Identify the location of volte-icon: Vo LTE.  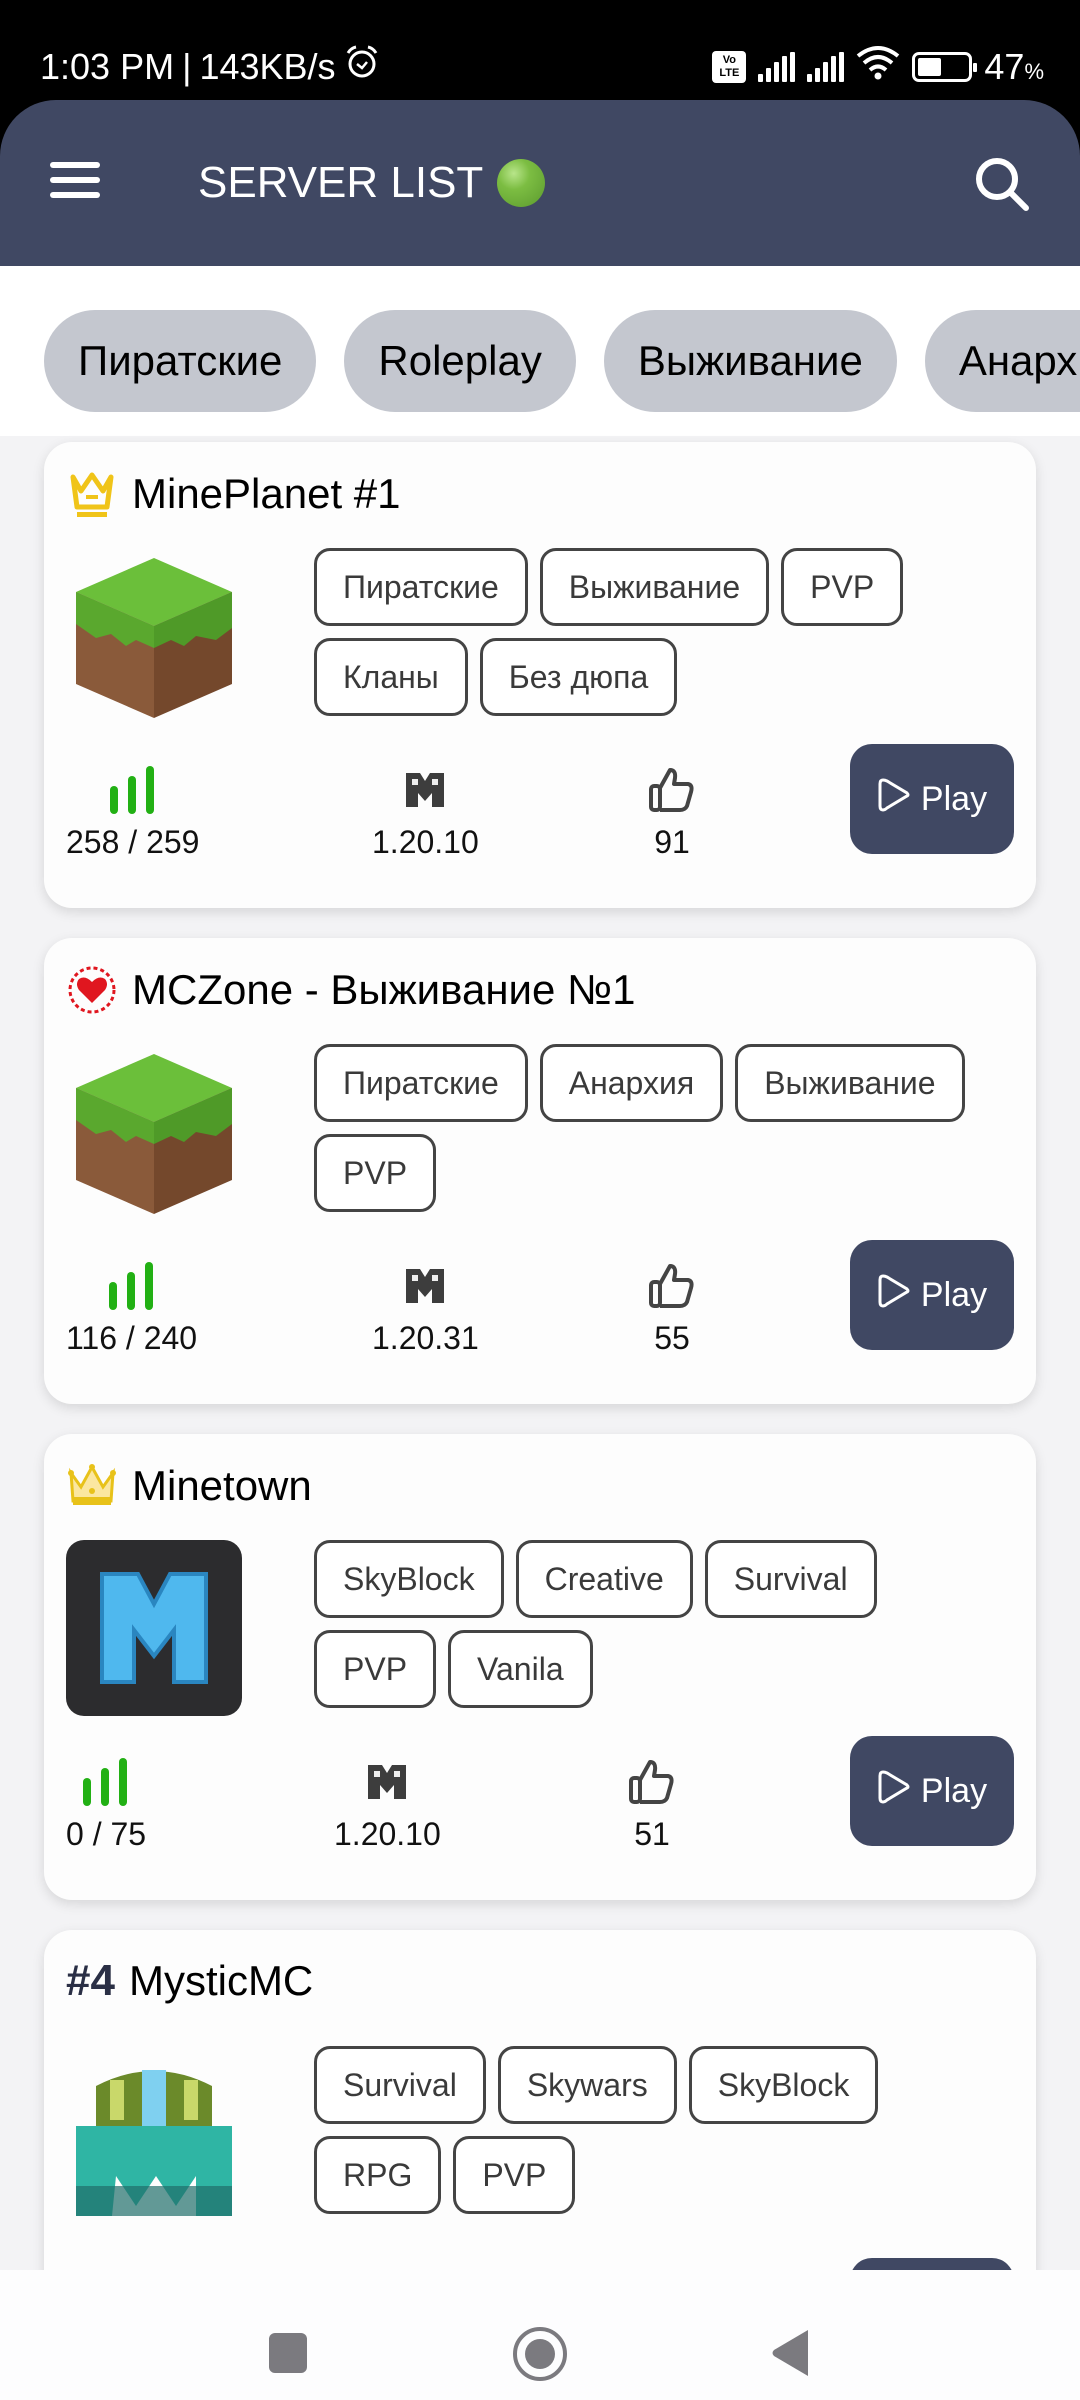
(729, 66).